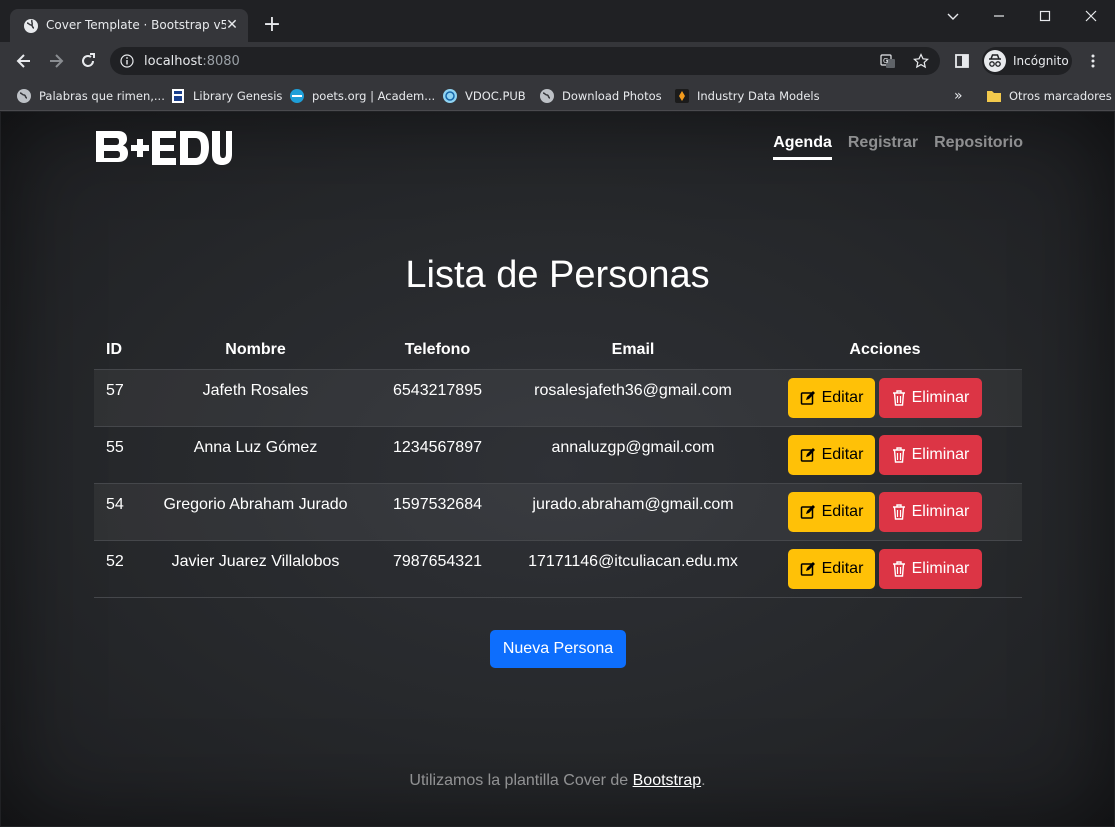  What do you see at coordinates (56, 61) in the screenshot?
I see `forward-icon` at bounding box center [56, 61].